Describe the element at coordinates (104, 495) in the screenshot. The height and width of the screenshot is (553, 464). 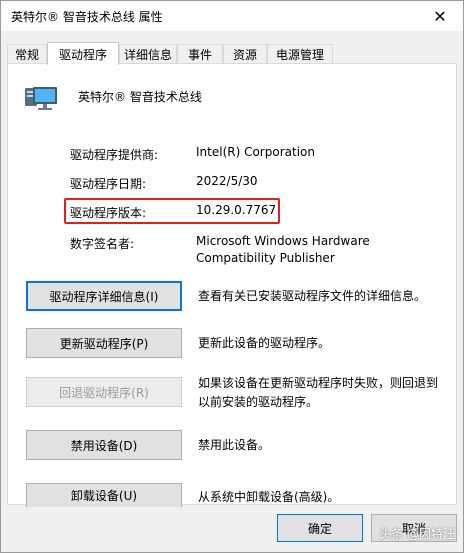
I see `uninstall-device-button: 卸载设备(U)` at that location.